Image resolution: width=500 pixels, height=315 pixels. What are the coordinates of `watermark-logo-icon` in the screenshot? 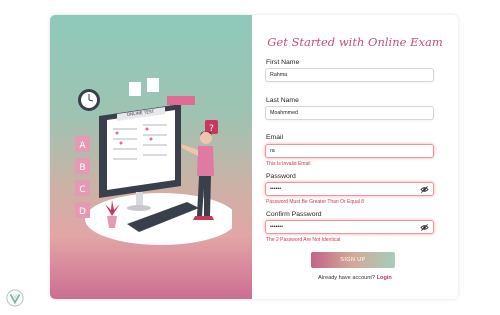 It's located at (15, 298).